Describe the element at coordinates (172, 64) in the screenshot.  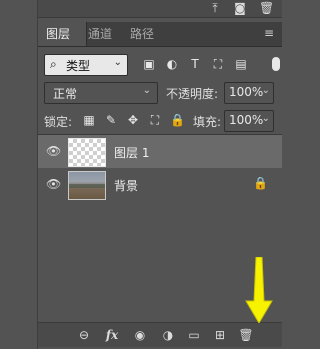
I see `adjustment-filter-icon: ◐` at that location.